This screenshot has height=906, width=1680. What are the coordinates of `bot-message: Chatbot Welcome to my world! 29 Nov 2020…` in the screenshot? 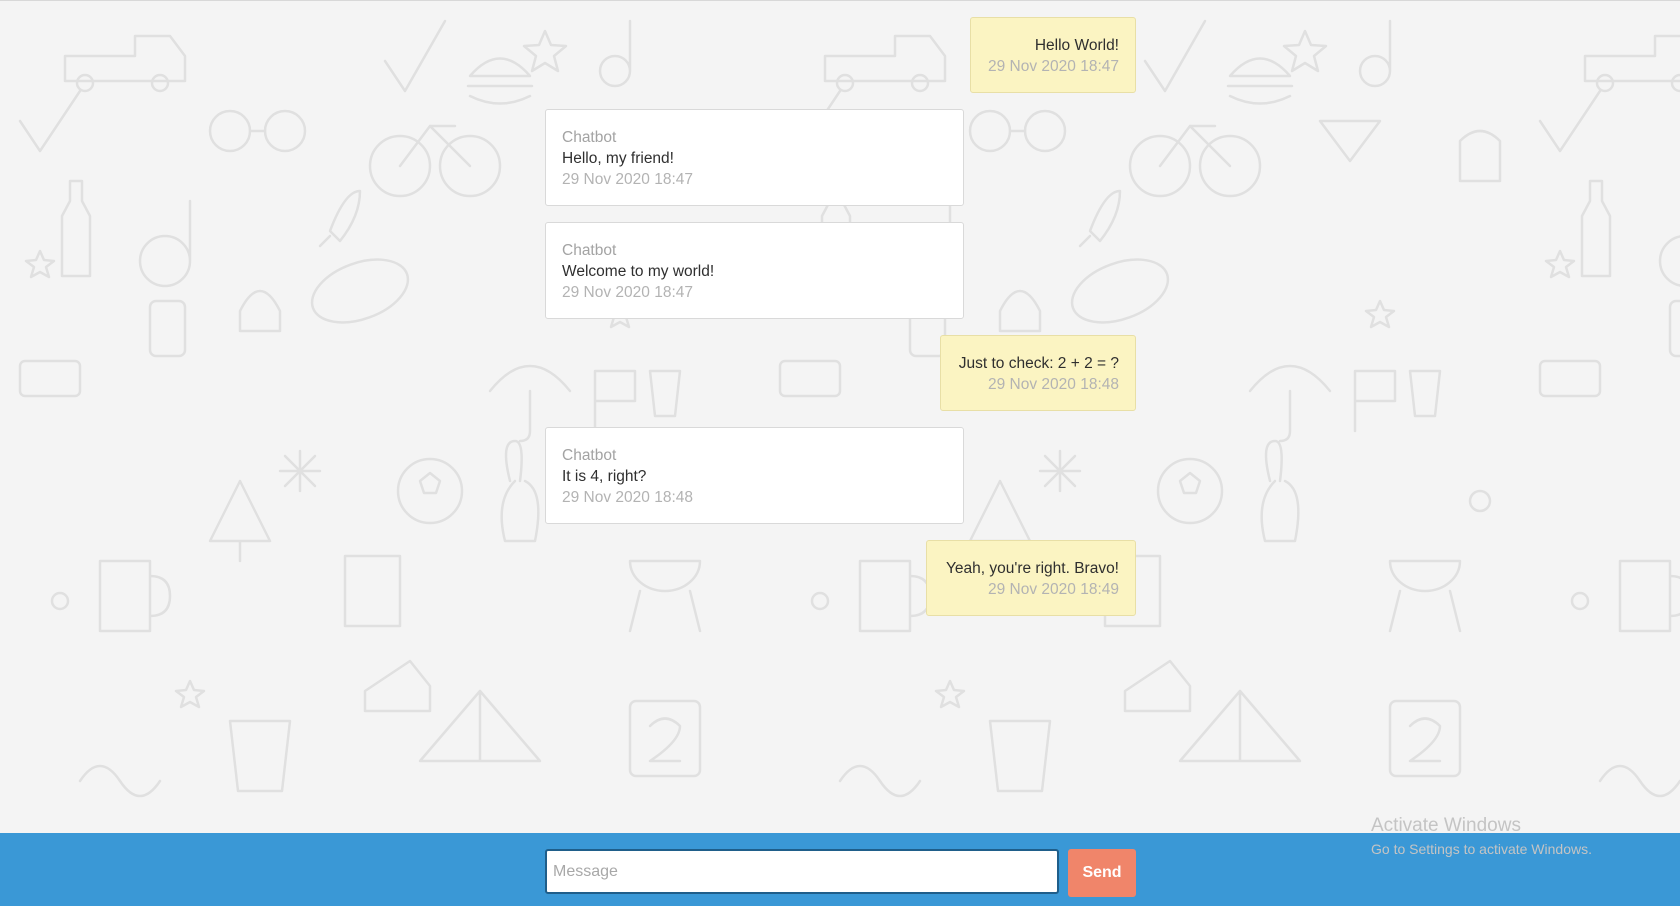 It's located at (754, 270).